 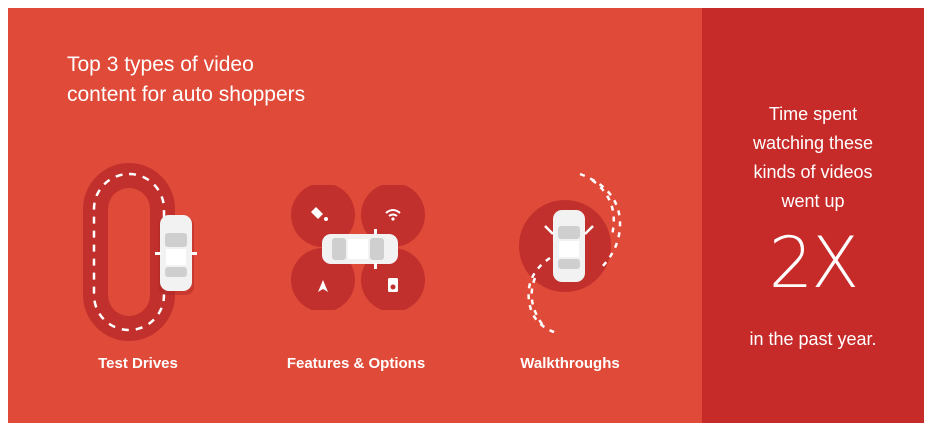 I want to click on category-label-walkthroughs: Walkthroughs, so click(x=570, y=363).